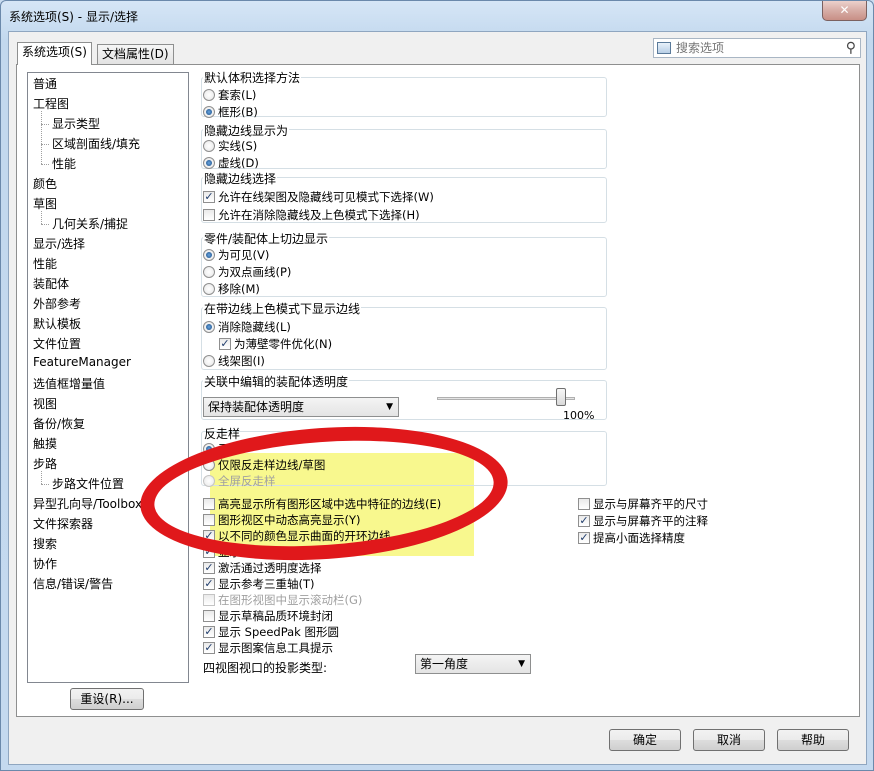 The height and width of the screenshot is (771, 874). I want to click on antialias-title: 反走样, so click(222, 434).